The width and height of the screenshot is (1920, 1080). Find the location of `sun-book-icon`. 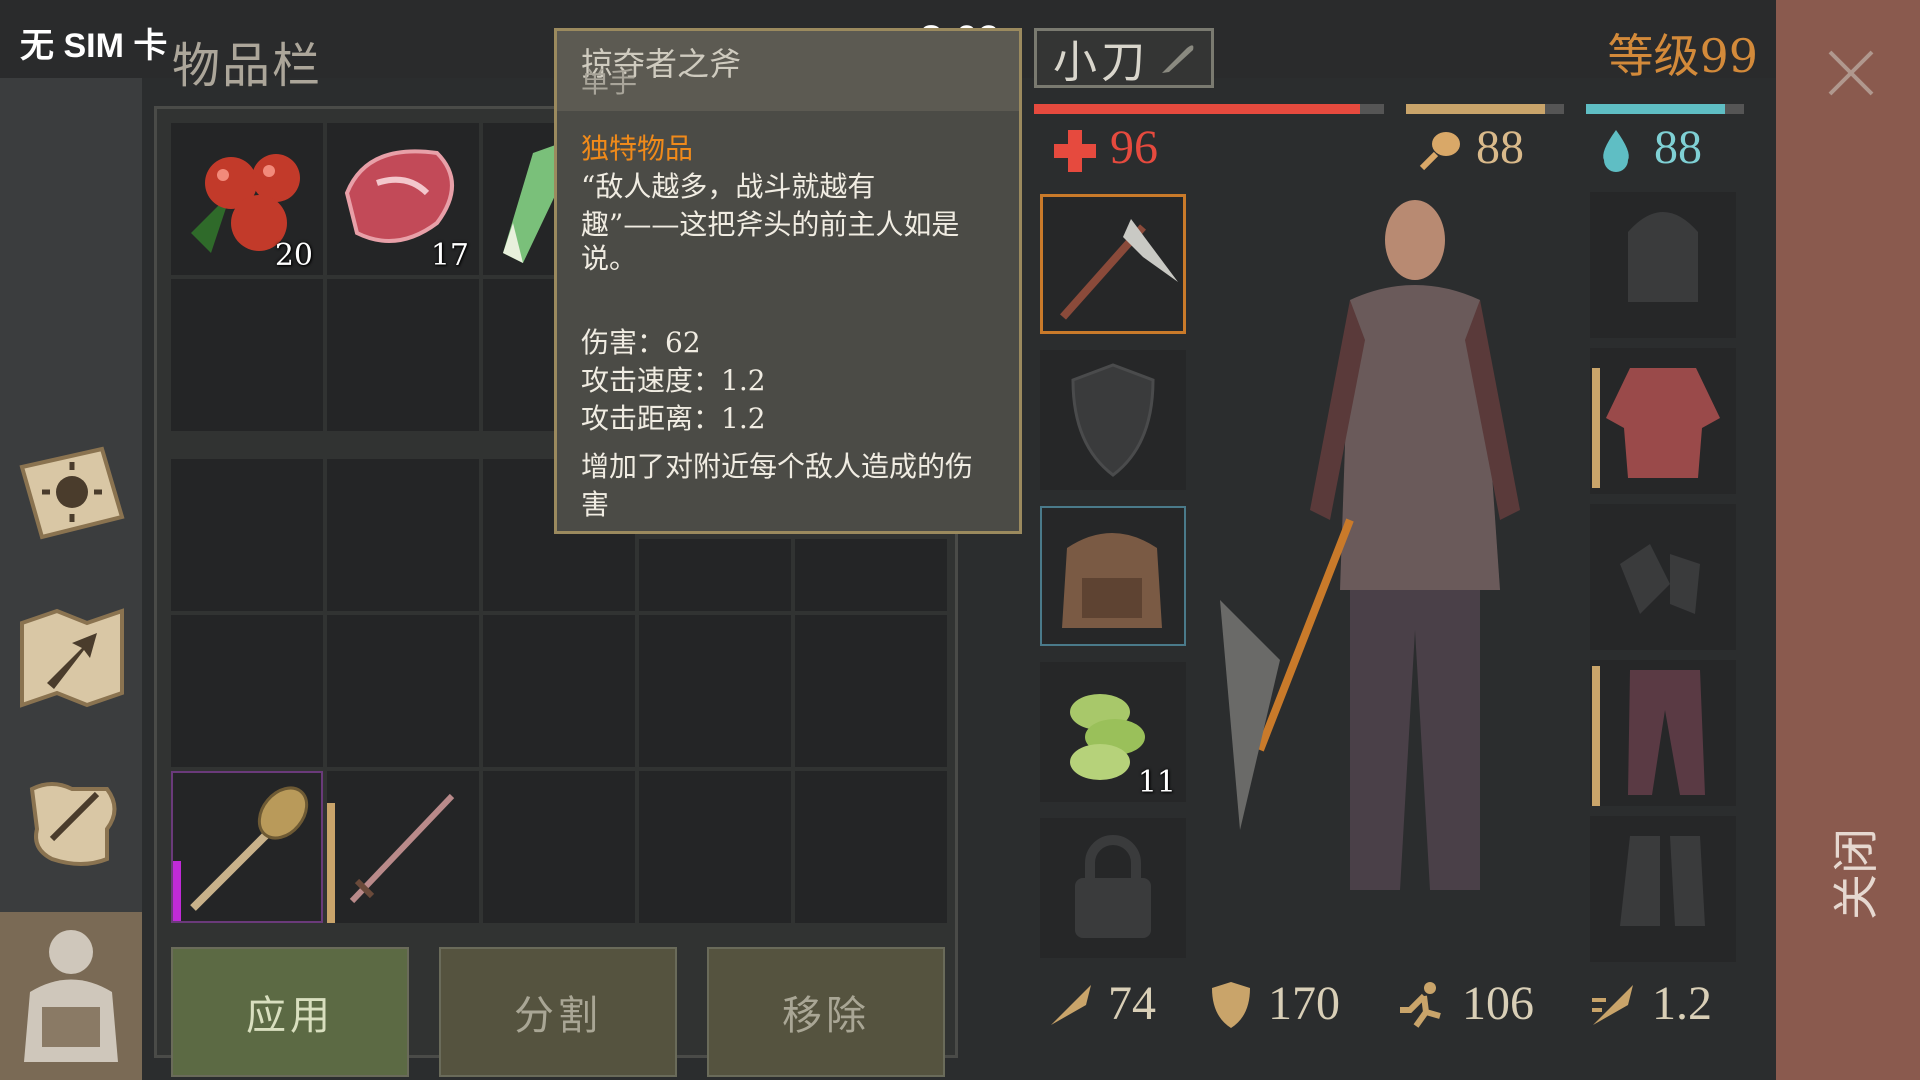

sun-book-icon is located at coordinates (72, 493).